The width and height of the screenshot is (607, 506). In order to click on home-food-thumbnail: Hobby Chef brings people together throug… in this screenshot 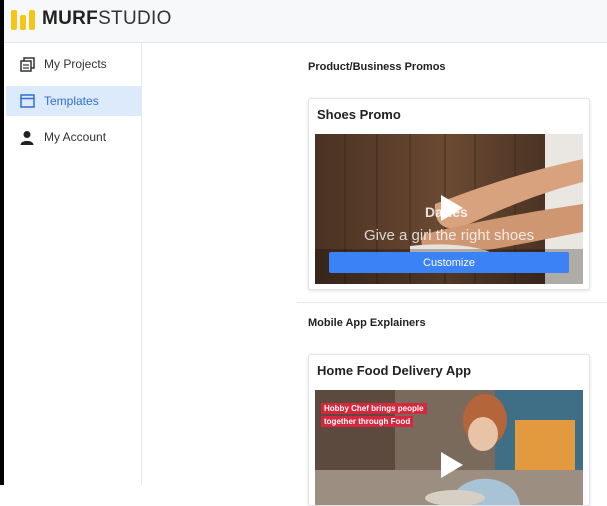, I will do `click(449, 447)`.